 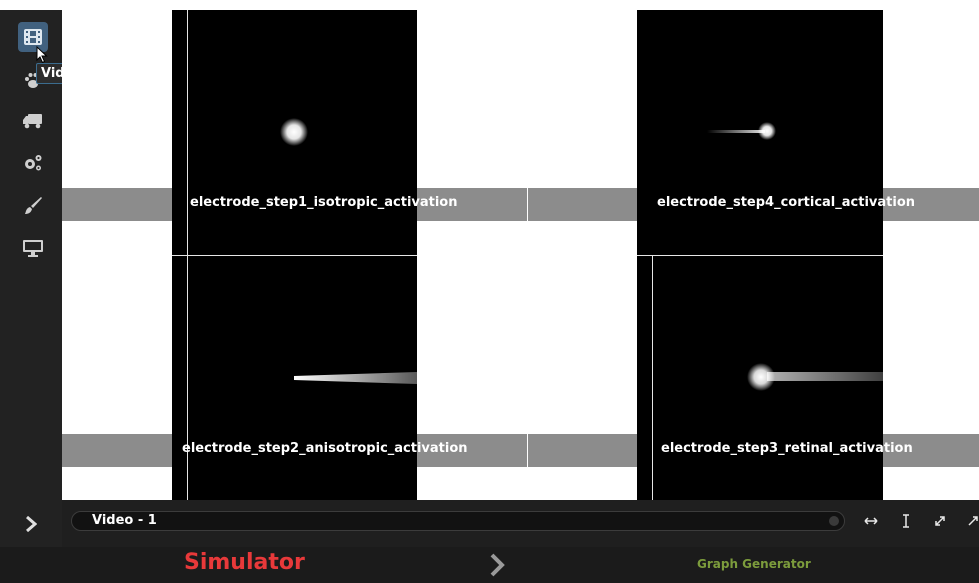 I want to click on workflow-nav: Simulator Graph Generator, so click(x=489, y=565).